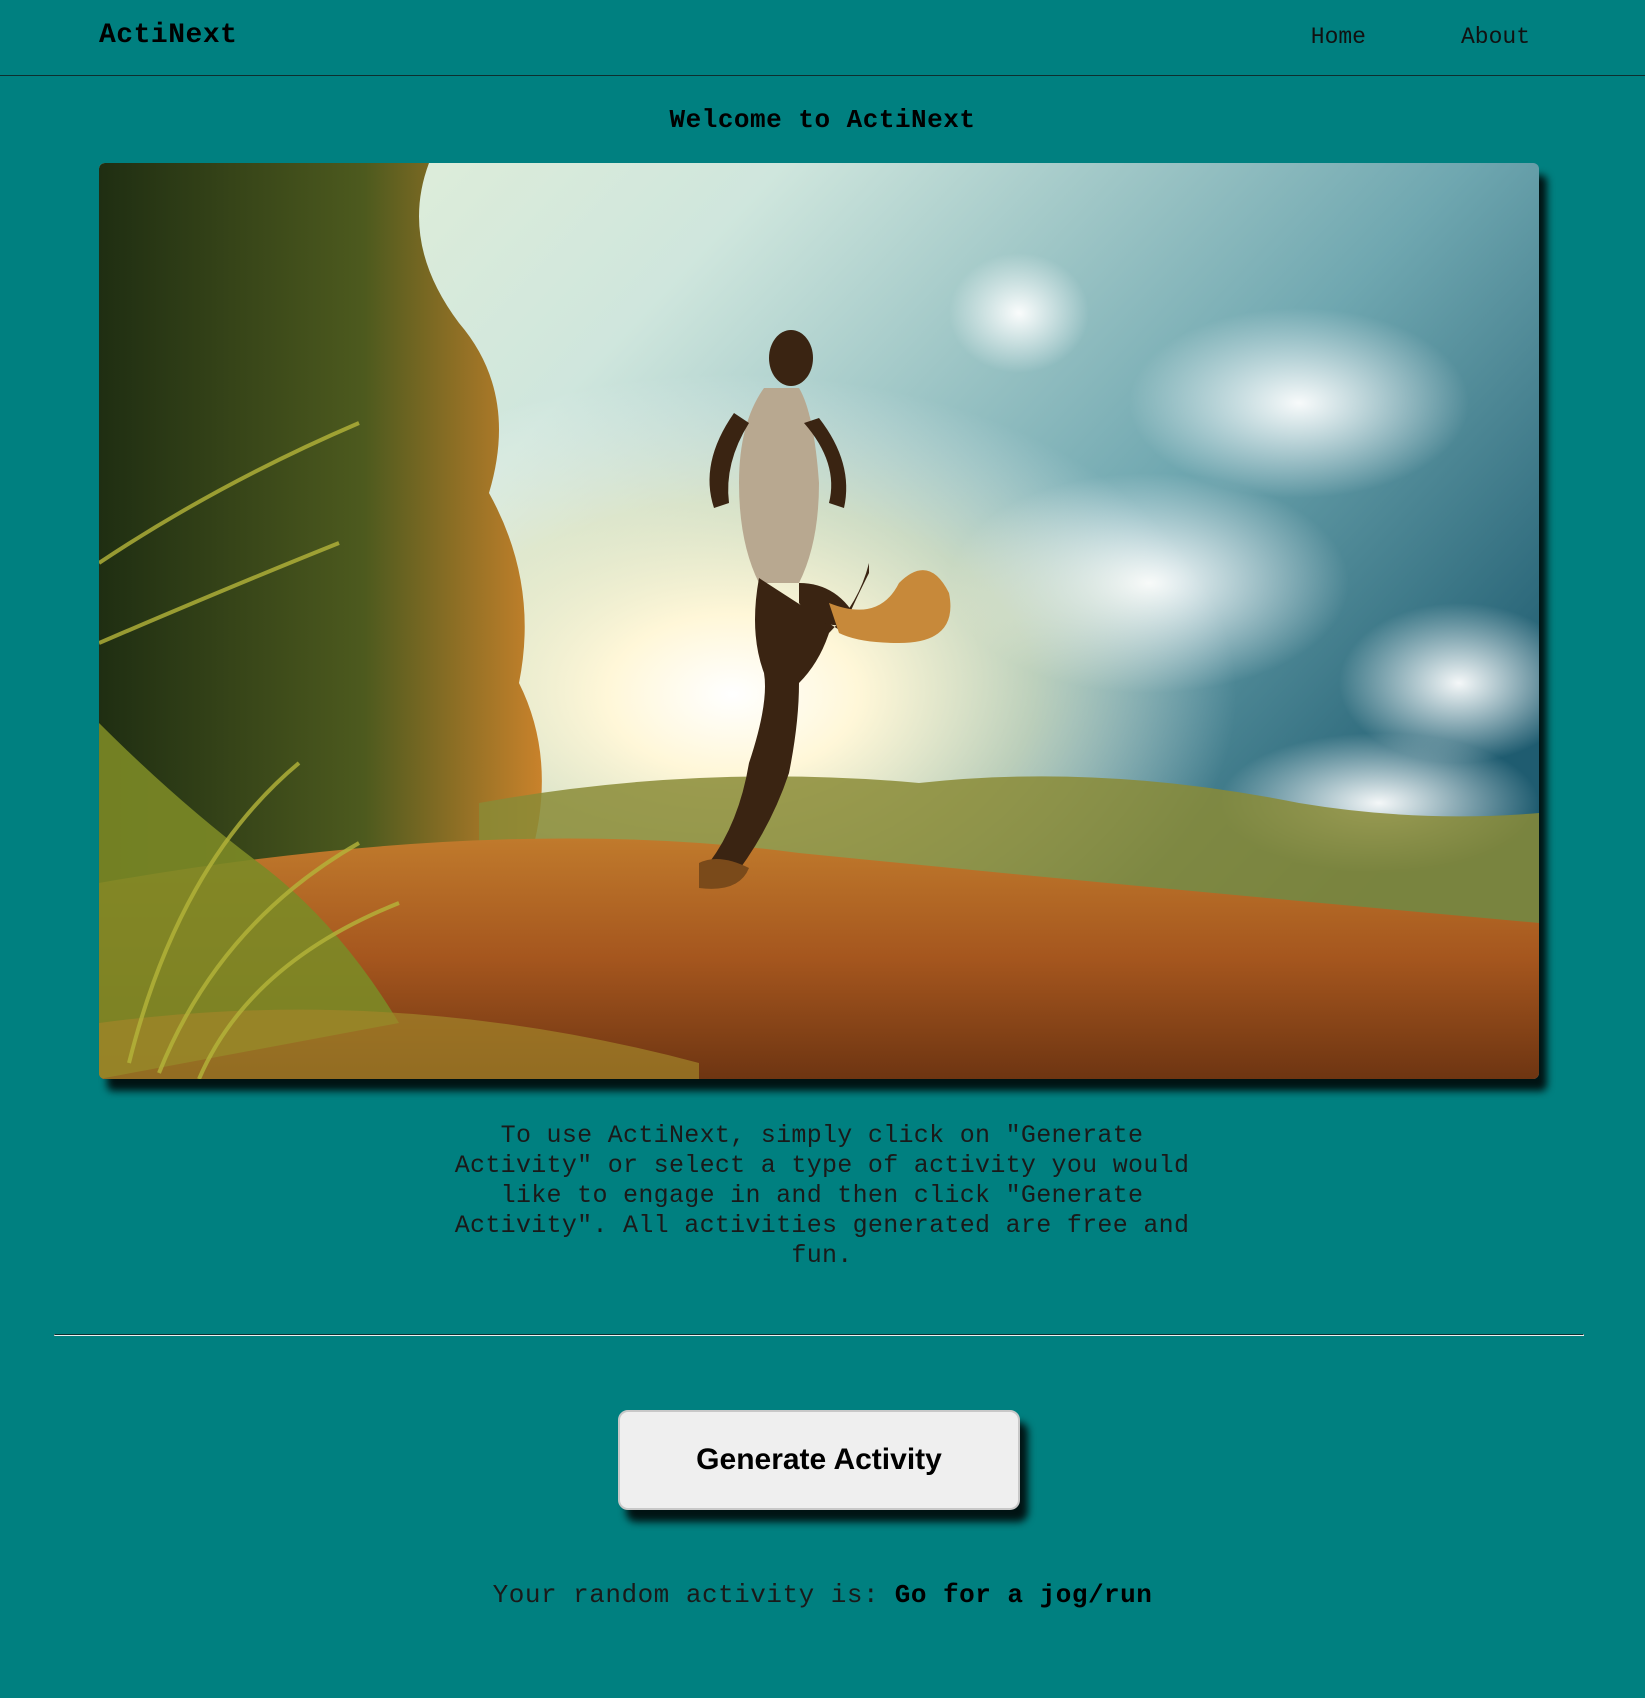 The width and height of the screenshot is (1645, 1698). Describe the element at coordinates (1338, 37) in the screenshot. I see `nav-link-home: Home` at that location.